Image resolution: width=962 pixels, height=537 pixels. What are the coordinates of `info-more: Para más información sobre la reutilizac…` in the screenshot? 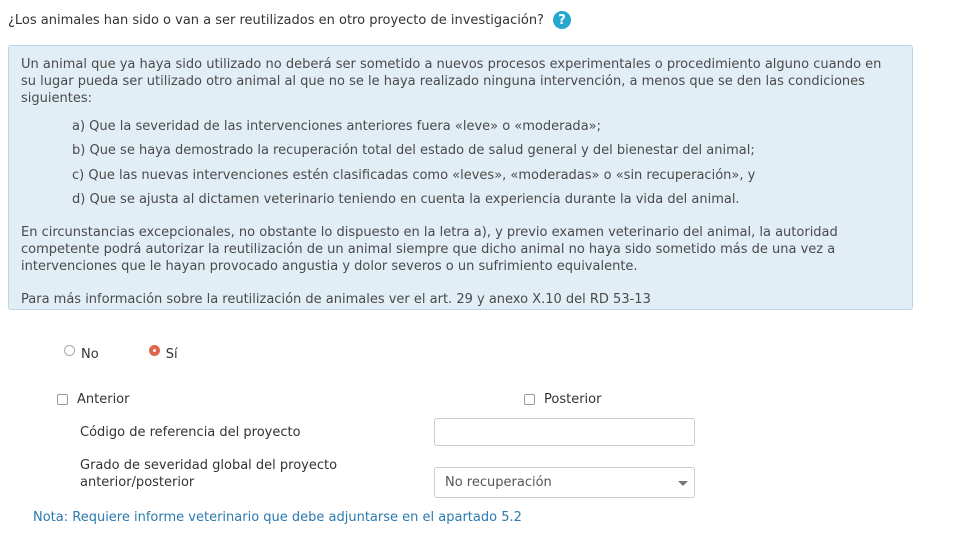 It's located at (336, 299).